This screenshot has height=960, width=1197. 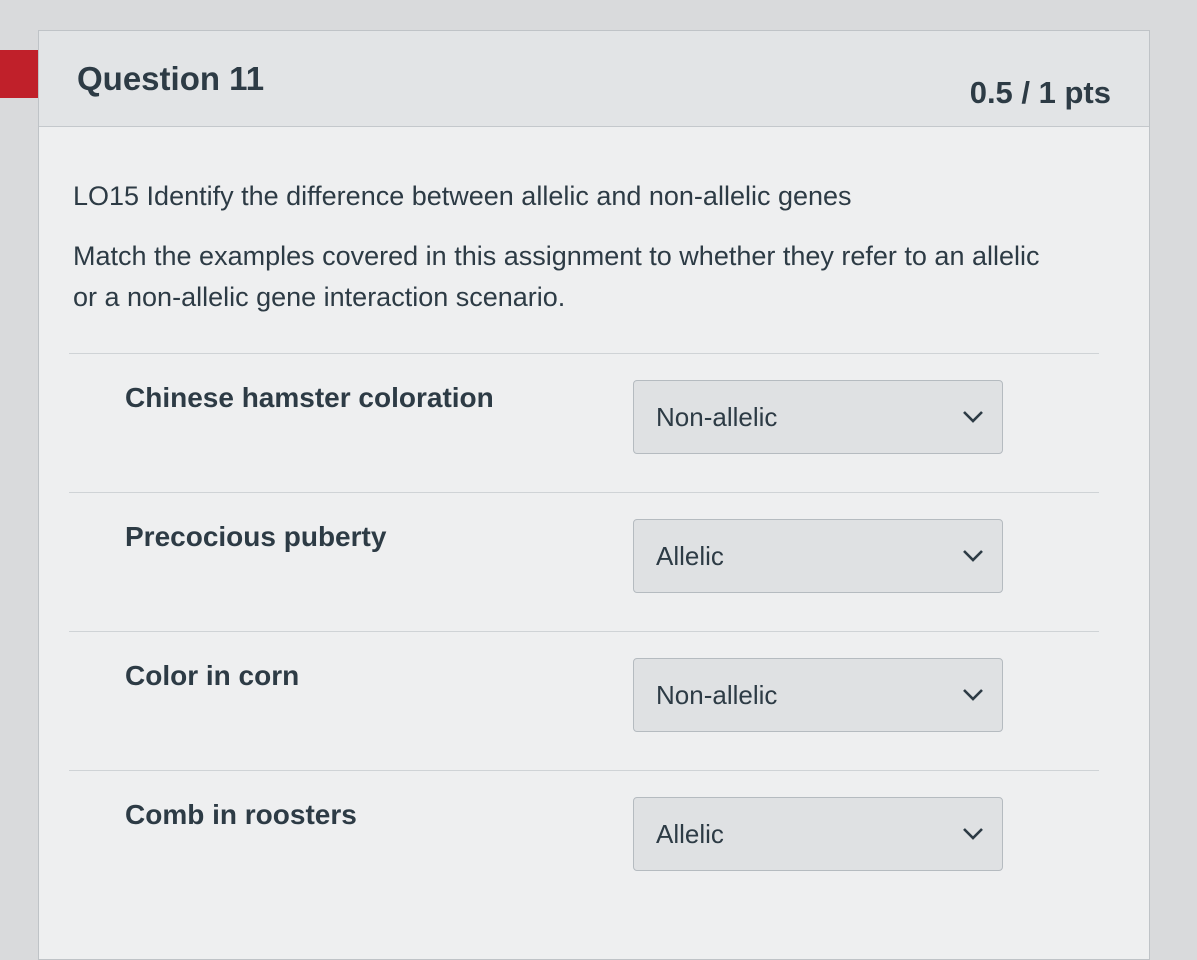 I want to click on match-row: Color in corn Non-allelic, so click(x=584, y=700).